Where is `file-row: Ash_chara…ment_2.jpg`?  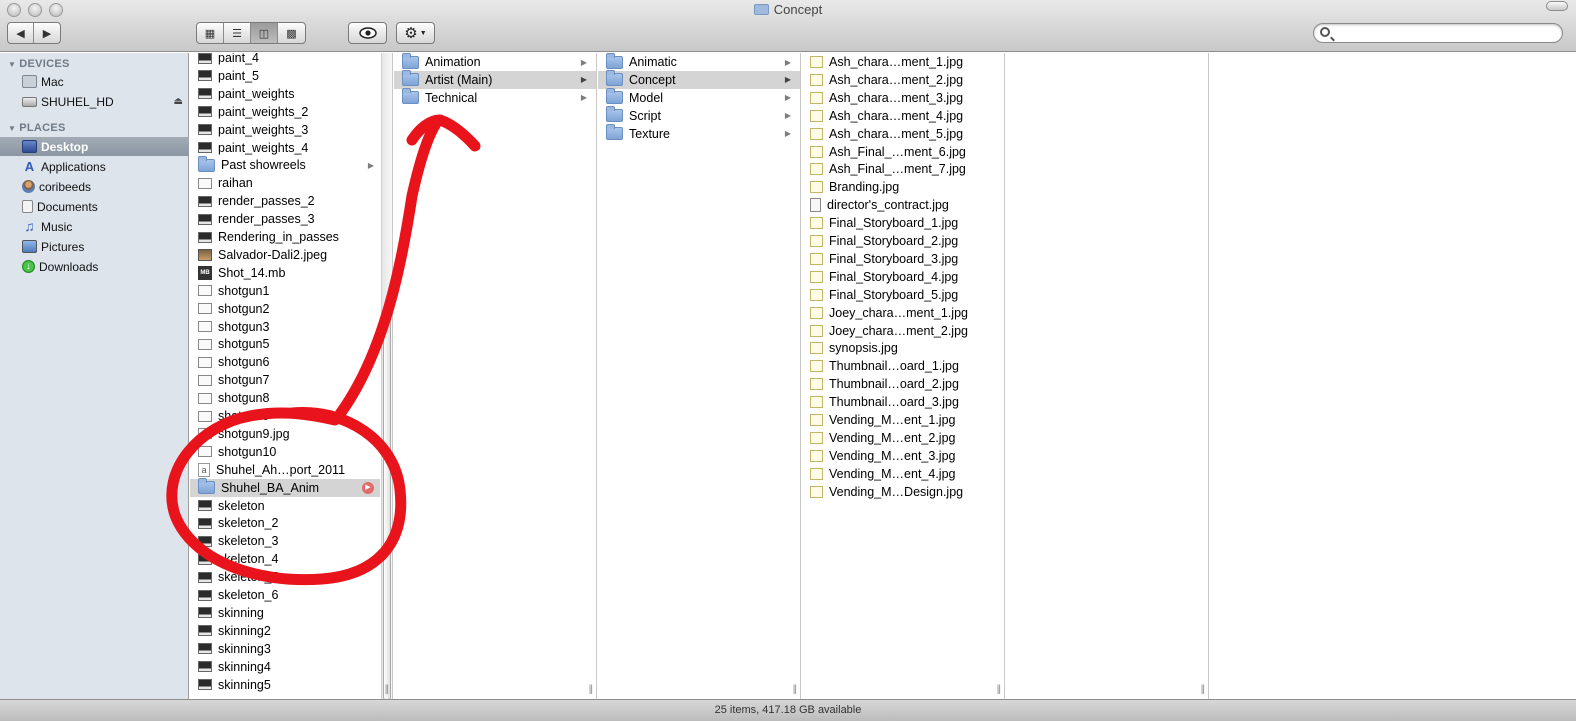
file-row: Ash_chara…ment_2.jpg is located at coordinates (903, 80).